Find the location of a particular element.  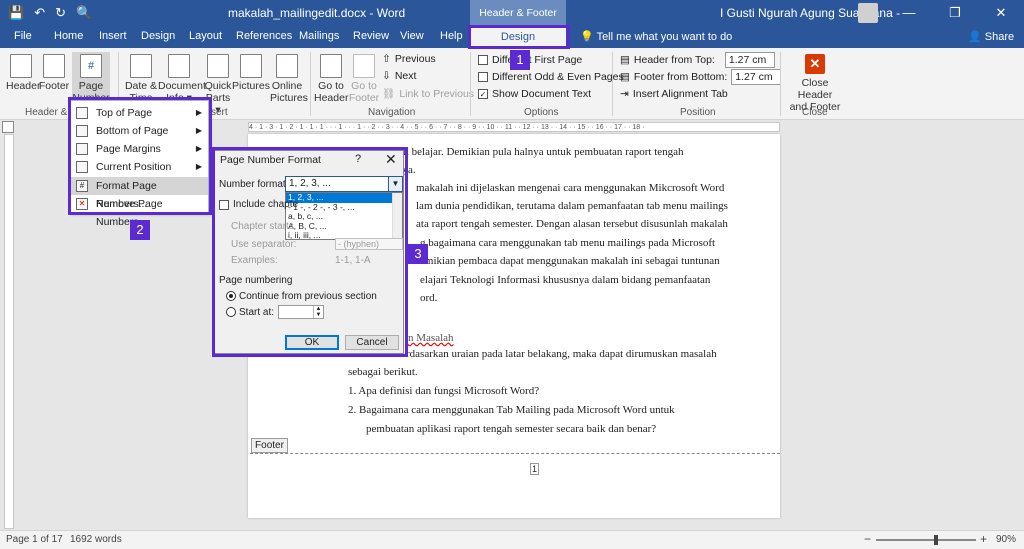

tell-me-search: 💡 Tell me what you want to do is located at coordinates (656, 36).